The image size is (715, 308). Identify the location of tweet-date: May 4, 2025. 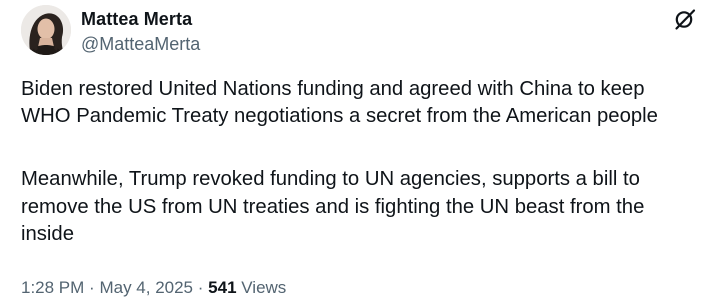
(146, 287).